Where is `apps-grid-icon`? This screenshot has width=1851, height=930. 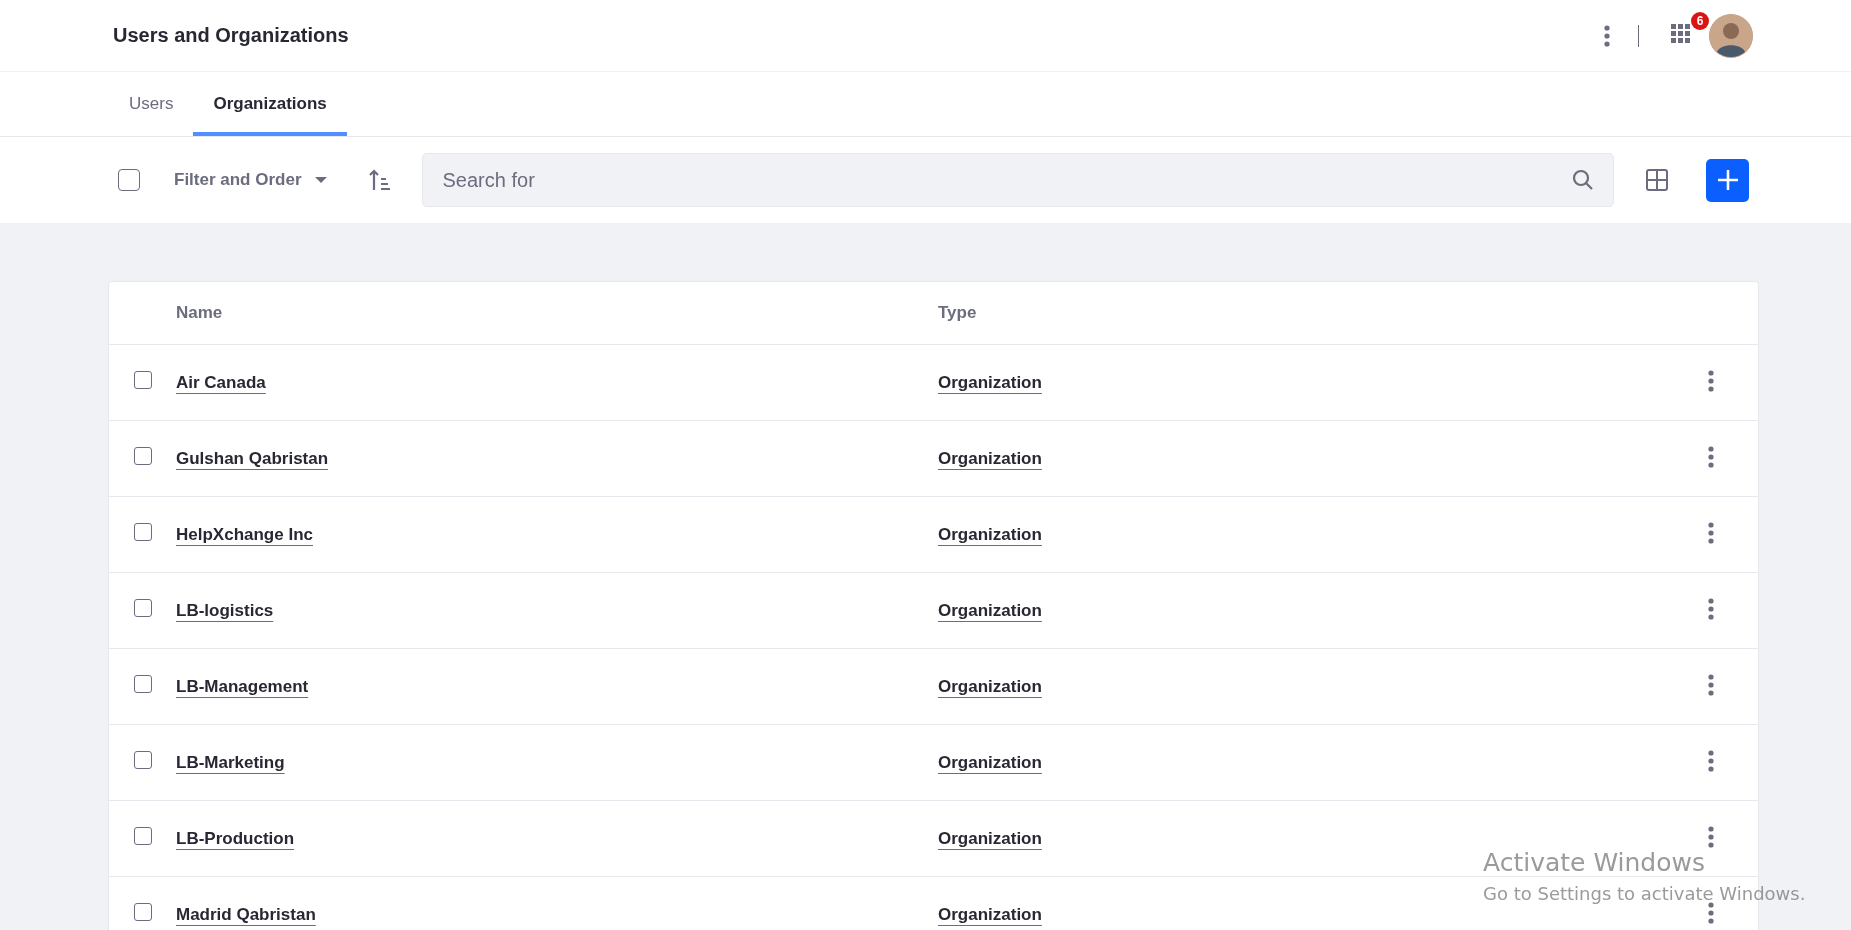 apps-grid-icon is located at coordinates (1681, 33).